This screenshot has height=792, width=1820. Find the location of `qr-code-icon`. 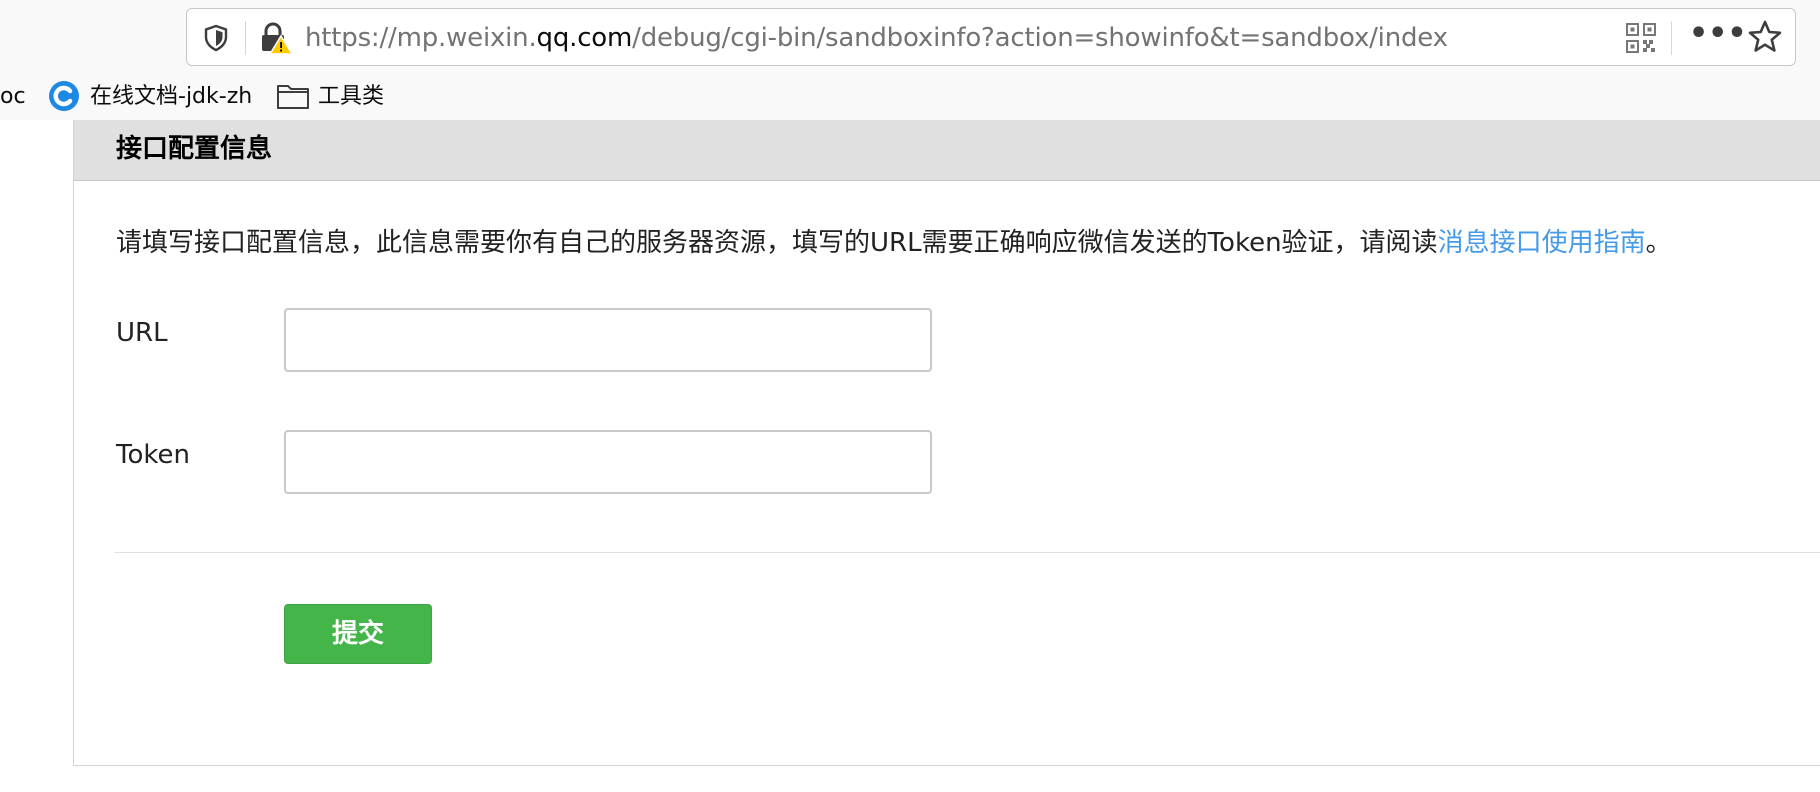

qr-code-icon is located at coordinates (1641, 38).